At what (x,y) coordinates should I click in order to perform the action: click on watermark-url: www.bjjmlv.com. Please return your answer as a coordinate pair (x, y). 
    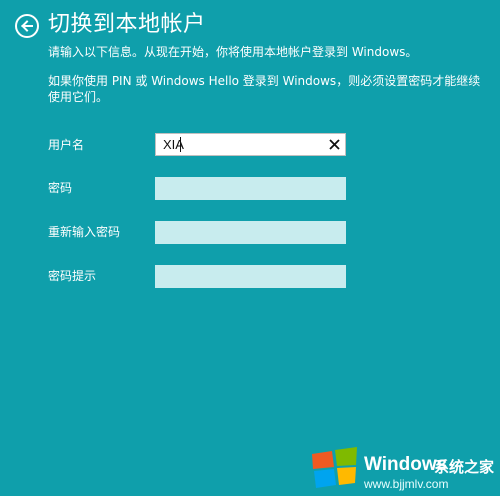
    Looking at the image, I should click on (406, 484).